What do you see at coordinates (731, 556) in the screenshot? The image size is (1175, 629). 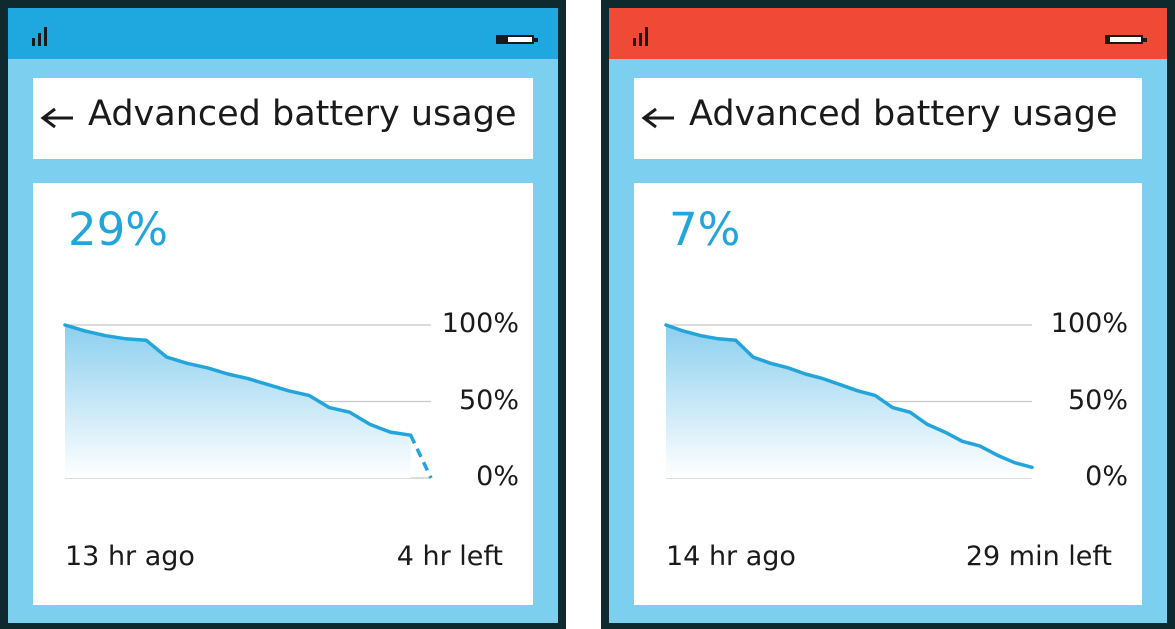 I see `time-start-label: 14 hr ago` at bounding box center [731, 556].